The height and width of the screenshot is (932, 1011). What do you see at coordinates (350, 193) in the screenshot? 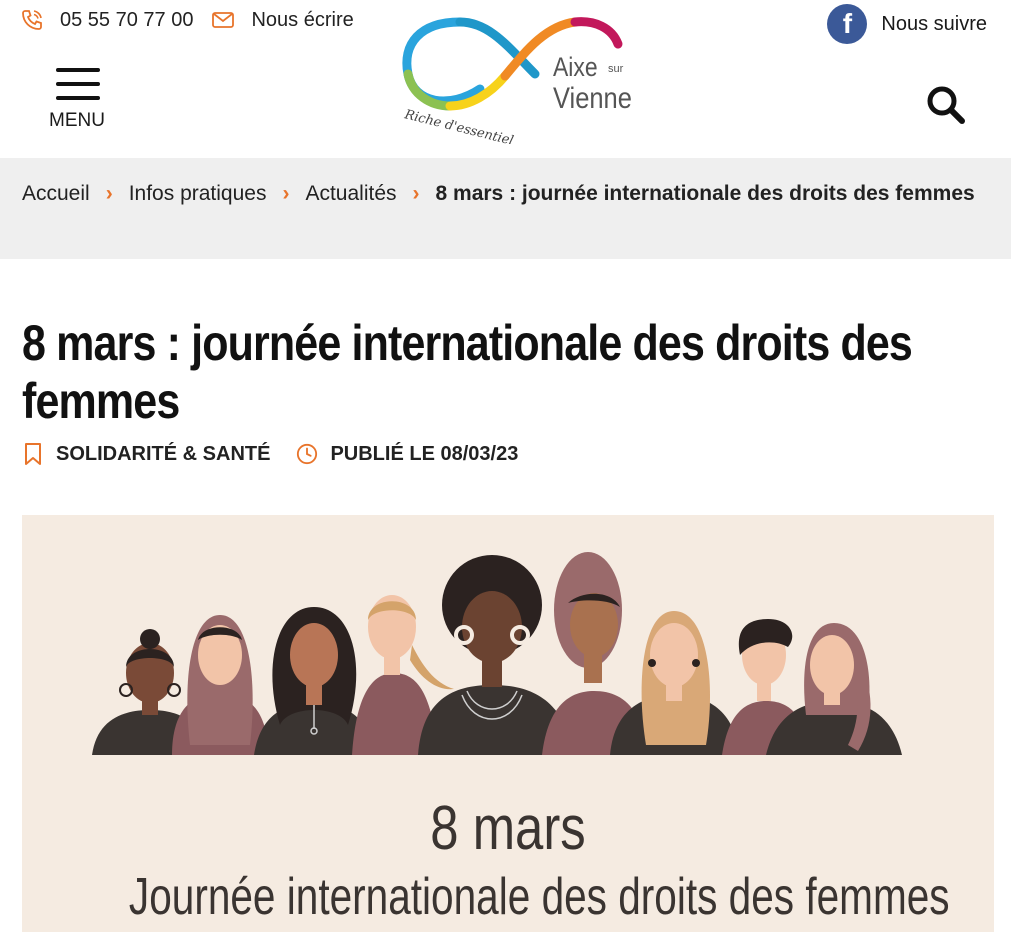
I see `breadcrumb-actualites: Actualités` at bounding box center [350, 193].